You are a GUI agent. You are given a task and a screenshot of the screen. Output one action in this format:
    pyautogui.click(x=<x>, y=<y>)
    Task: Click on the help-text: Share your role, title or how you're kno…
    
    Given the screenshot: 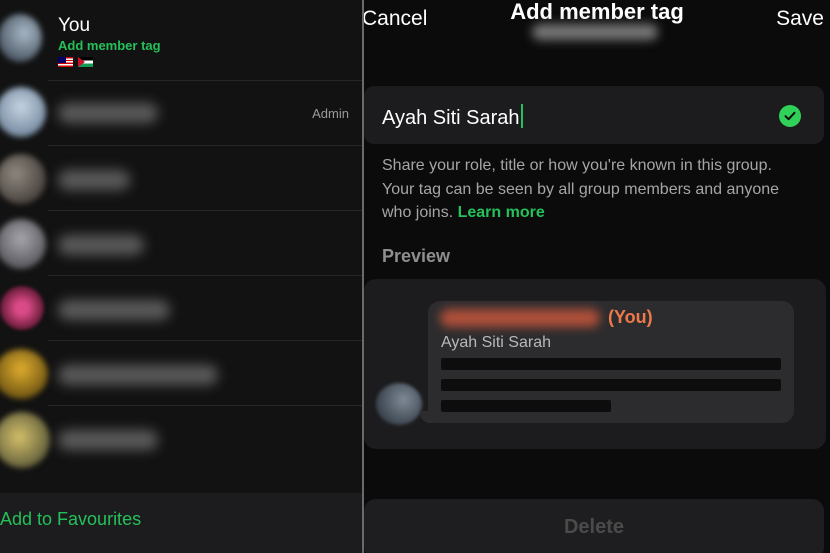 What is the action you would take?
    pyautogui.click(x=581, y=189)
    